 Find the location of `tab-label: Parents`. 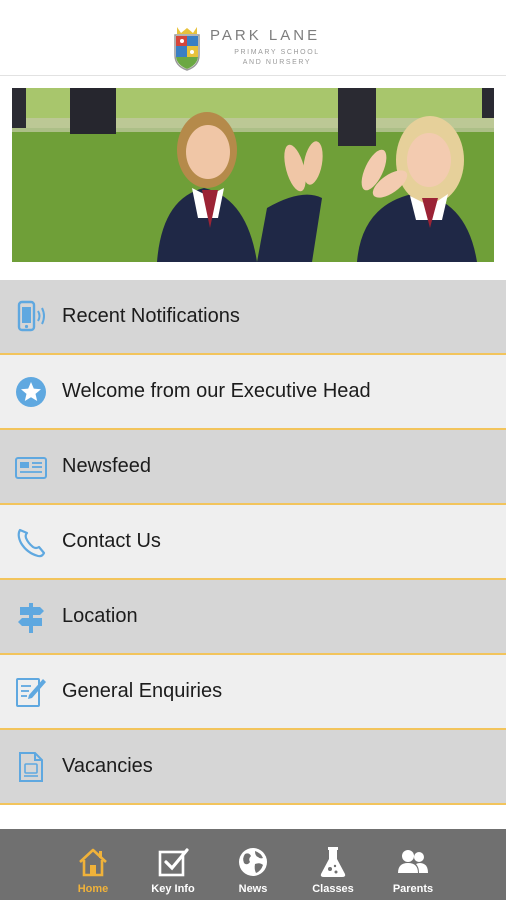

tab-label: Parents is located at coordinates (413, 889).